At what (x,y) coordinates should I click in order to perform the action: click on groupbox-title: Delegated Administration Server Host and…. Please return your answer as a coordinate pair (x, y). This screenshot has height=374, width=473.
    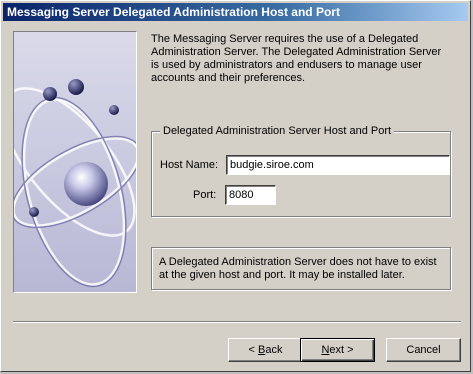
    Looking at the image, I should click on (277, 131).